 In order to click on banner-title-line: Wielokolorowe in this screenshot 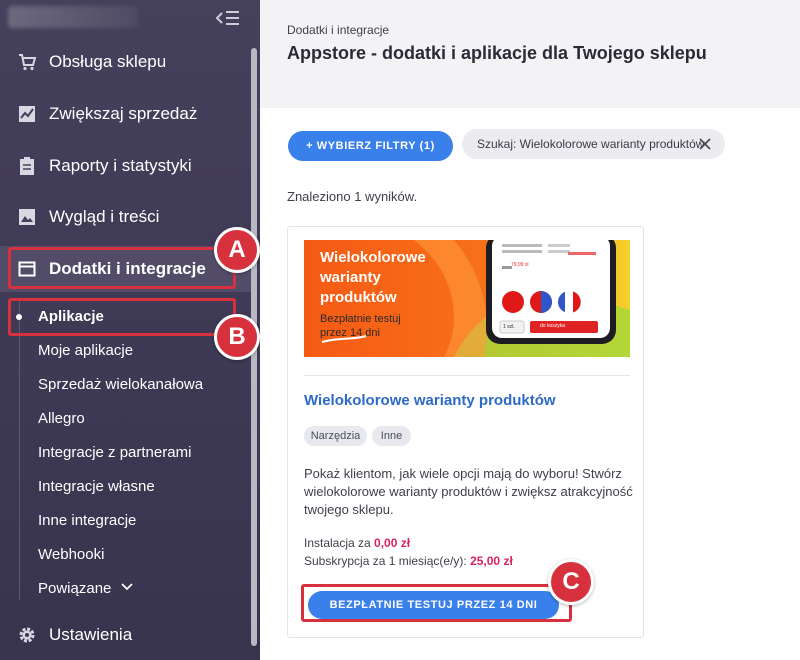, I will do `click(373, 257)`.